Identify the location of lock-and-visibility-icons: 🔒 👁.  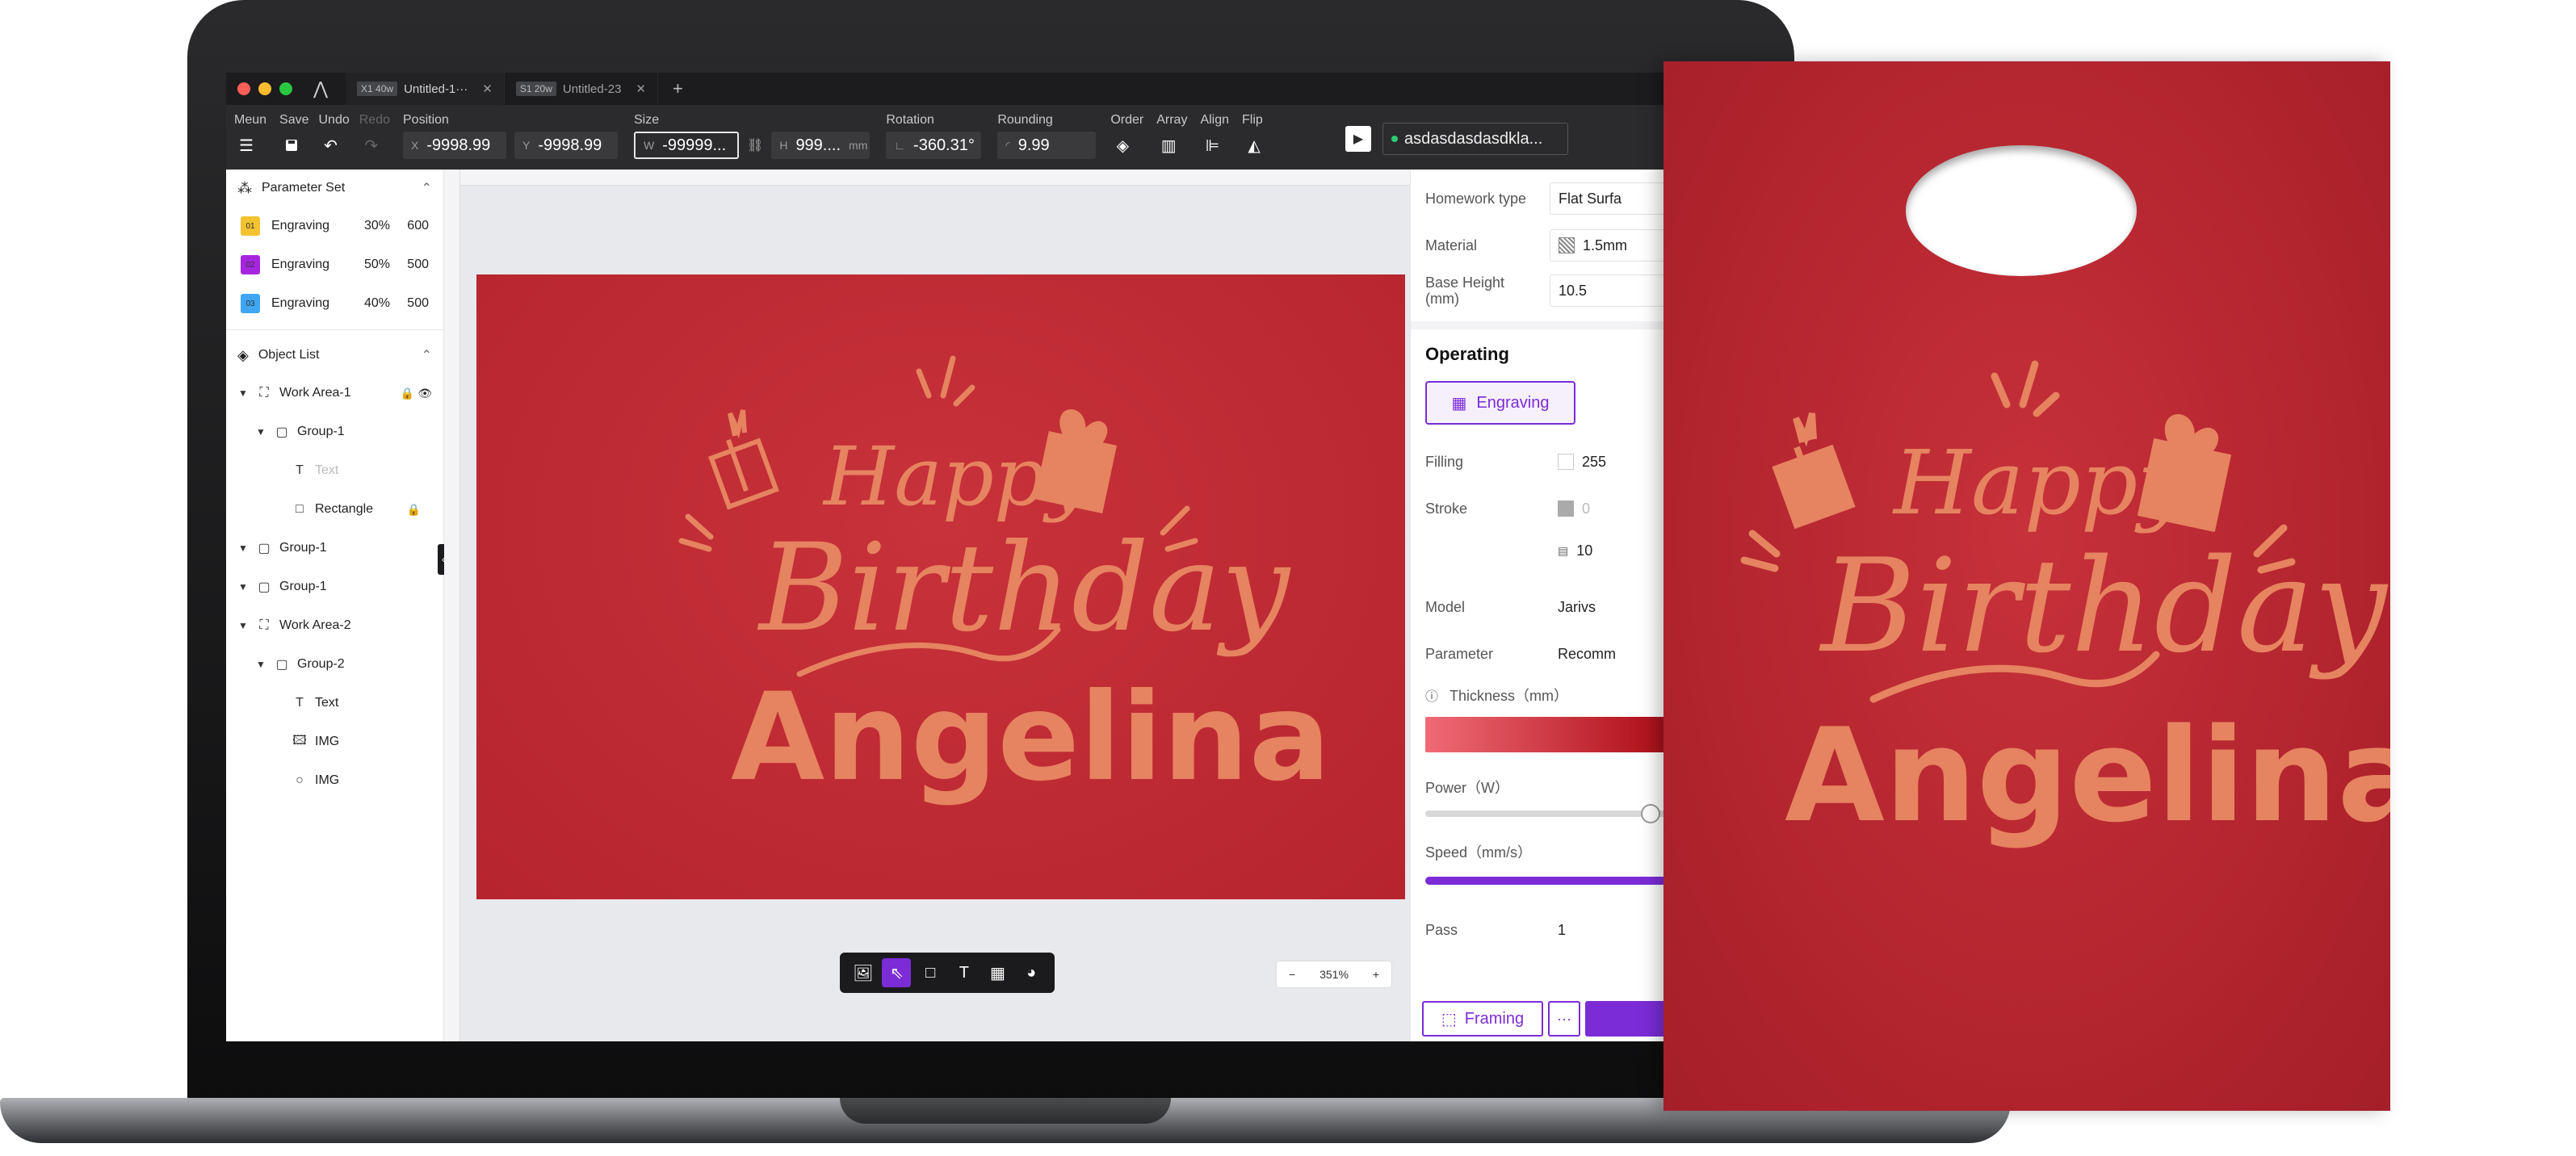
(416, 393).